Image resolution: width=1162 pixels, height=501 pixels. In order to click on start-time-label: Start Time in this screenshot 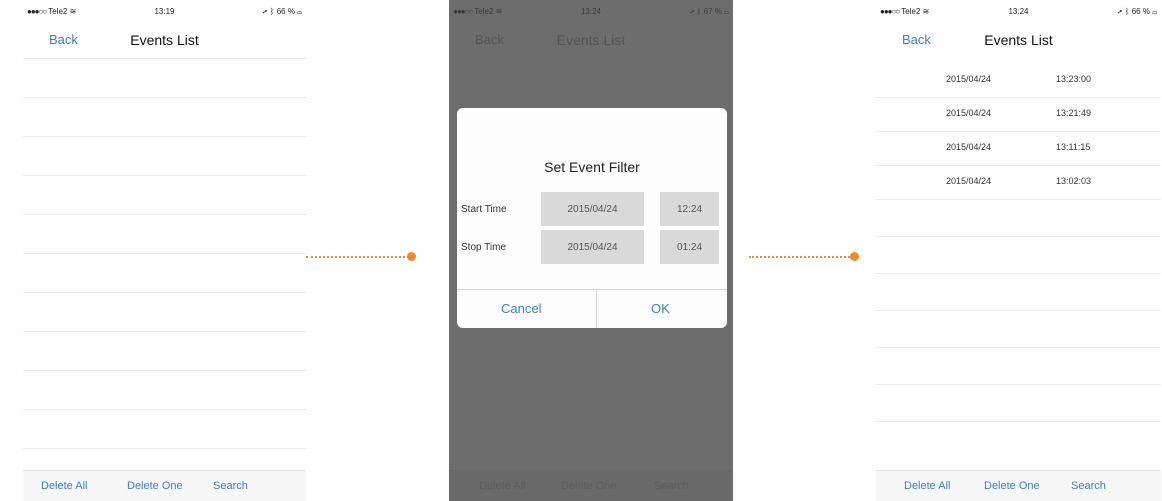, I will do `click(484, 209)`.